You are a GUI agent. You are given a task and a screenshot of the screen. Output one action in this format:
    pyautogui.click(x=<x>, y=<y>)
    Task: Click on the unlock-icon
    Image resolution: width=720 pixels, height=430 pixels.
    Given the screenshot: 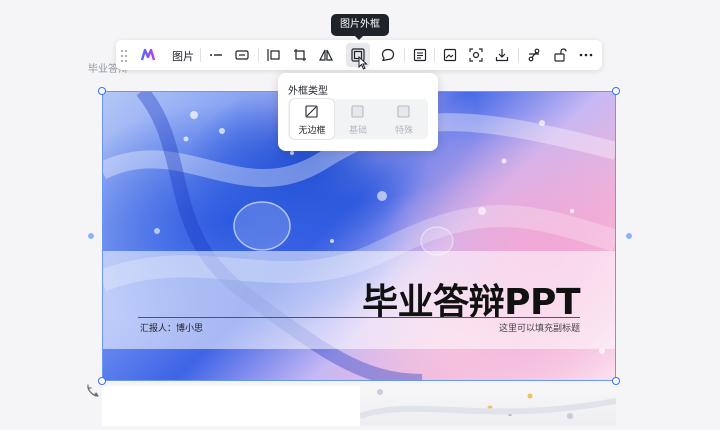 What is the action you would take?
    pyautogui.click(x=560, y=55)
    